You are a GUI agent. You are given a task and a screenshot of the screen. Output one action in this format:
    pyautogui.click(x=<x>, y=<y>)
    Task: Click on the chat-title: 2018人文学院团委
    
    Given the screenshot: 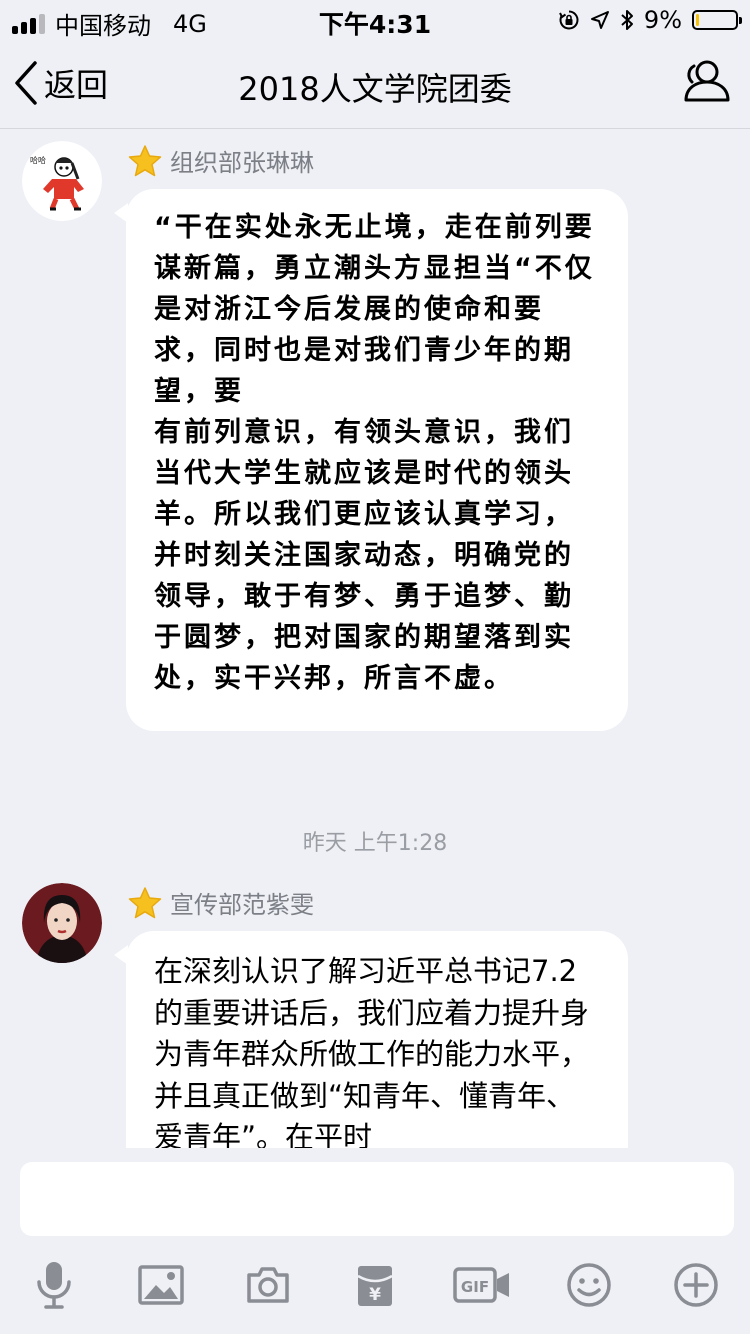 What is the action you would take?
    pyautogui.click(x=375, y=89)
    